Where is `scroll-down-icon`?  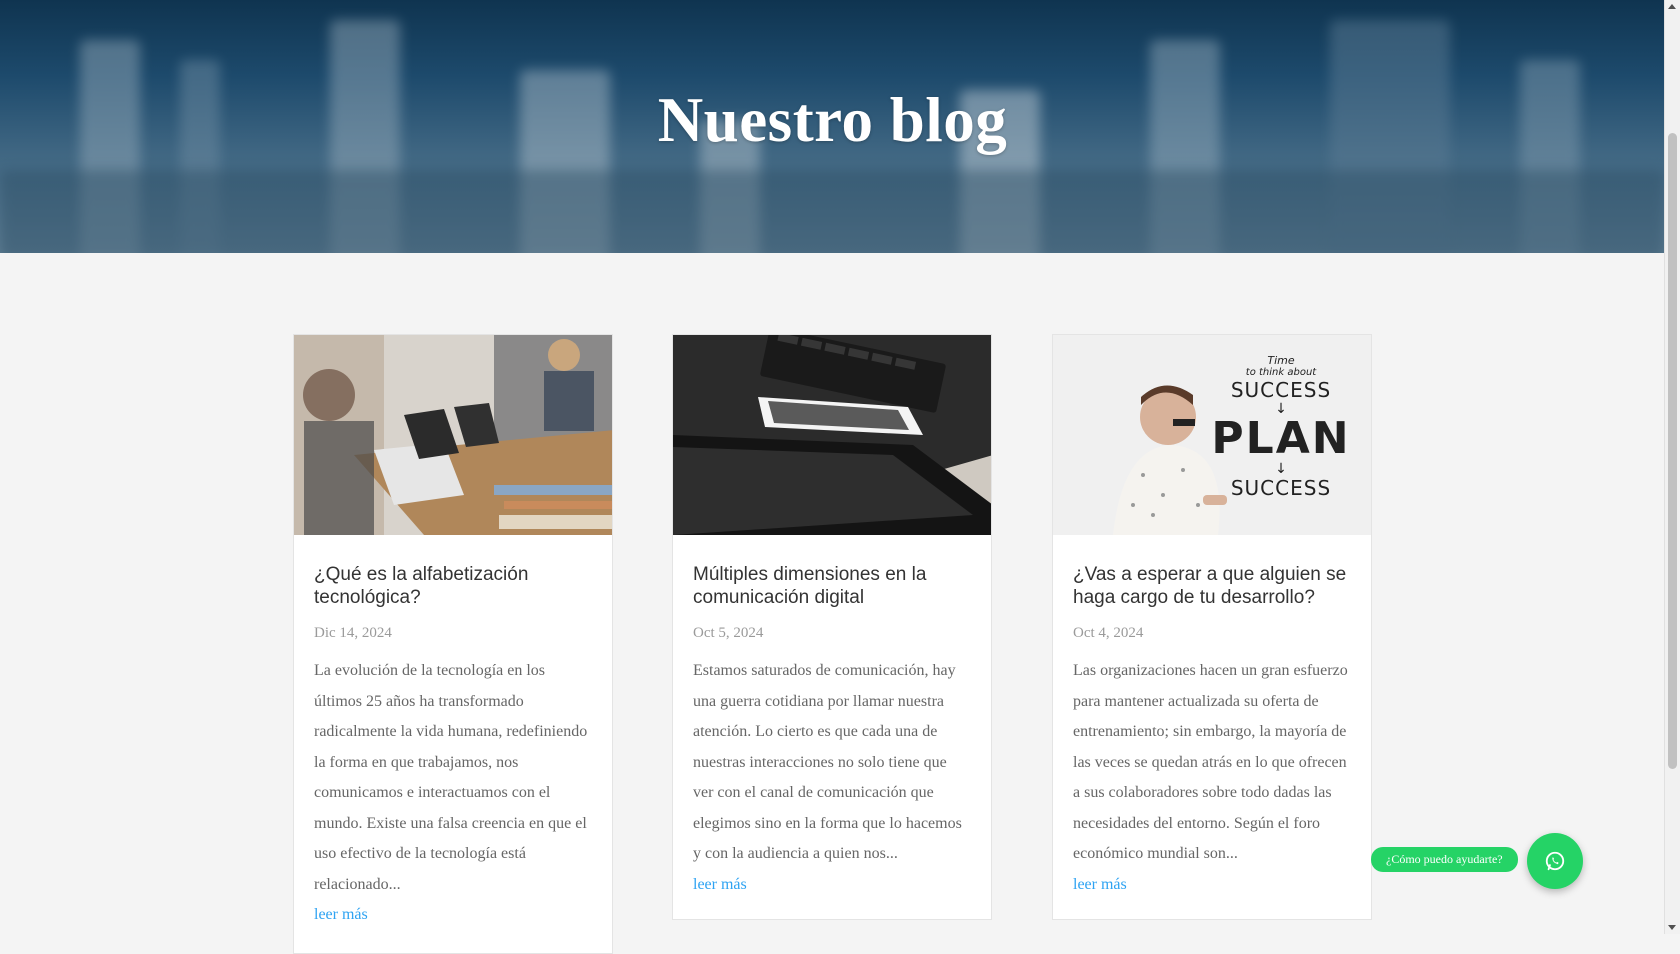 scroll-down-icon is located at coordinates (1672, 927).